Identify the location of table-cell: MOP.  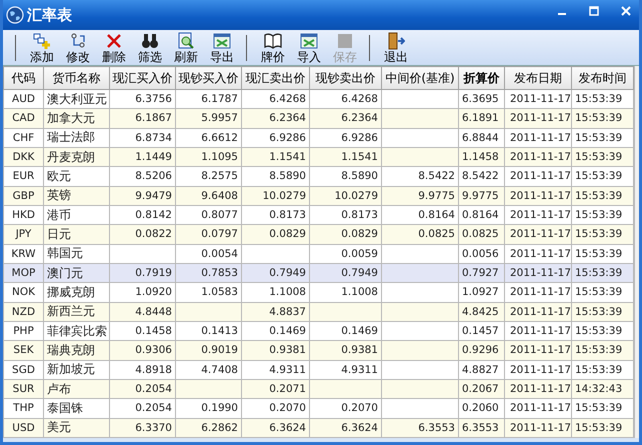
(24, 273).